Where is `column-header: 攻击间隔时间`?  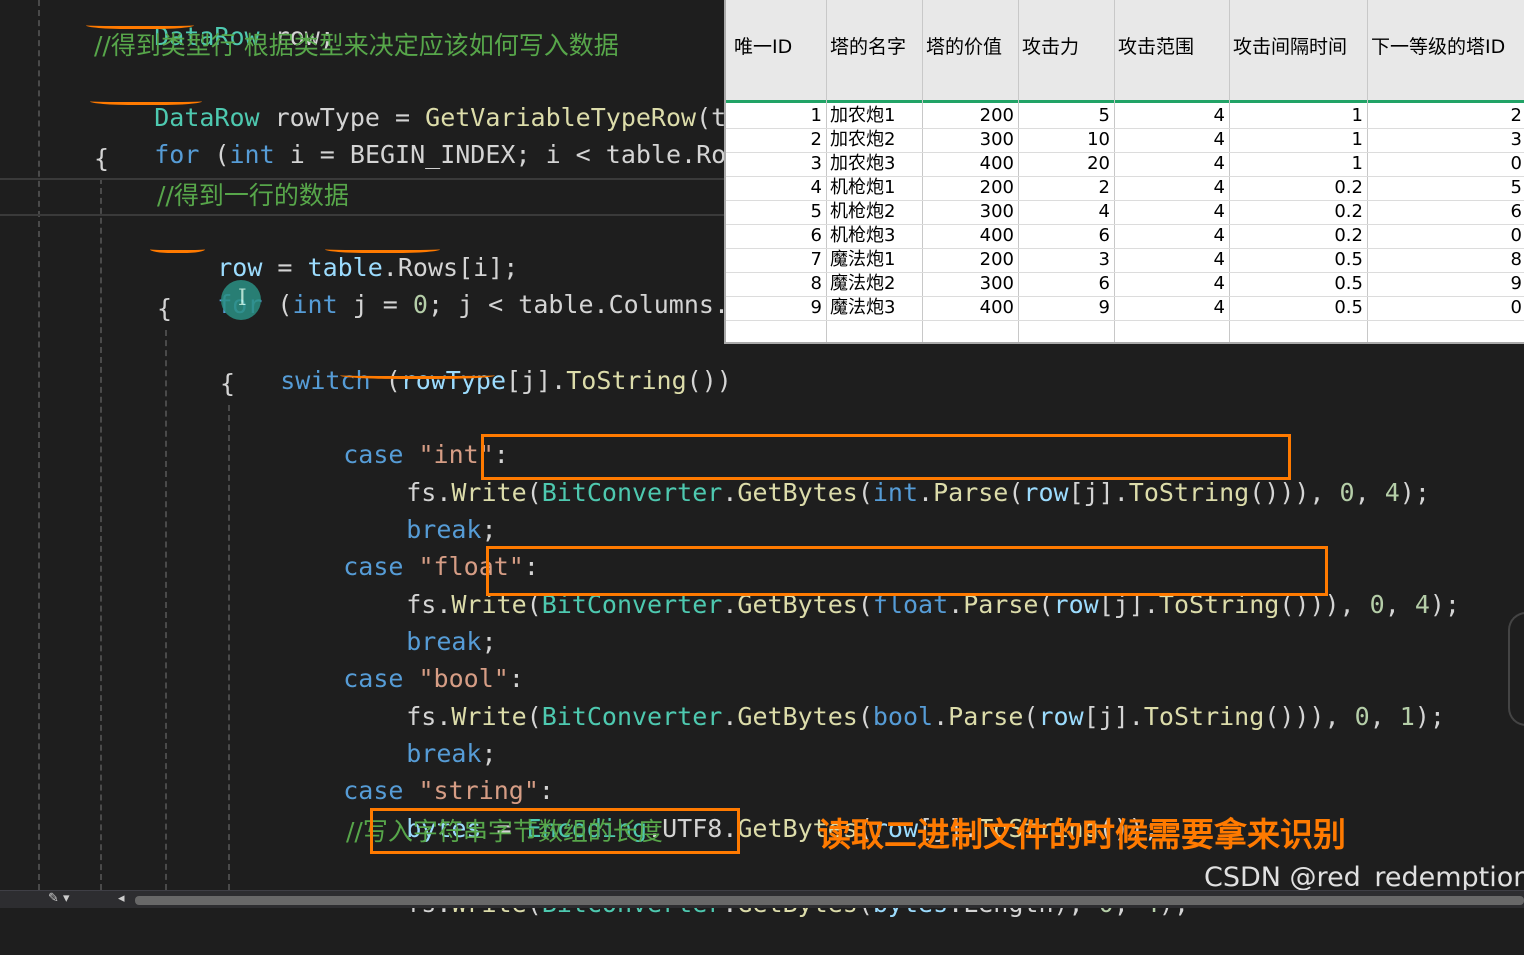
column-header: 攻击间隔时间 is located at coordinates (1290, 45).